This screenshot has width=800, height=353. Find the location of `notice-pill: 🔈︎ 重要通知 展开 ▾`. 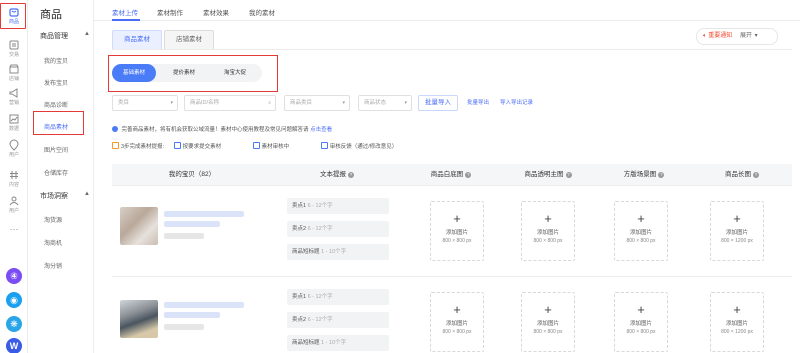

notice-pill: 🔈︎ 重要通知 展开 ▾ is located at coordinates (737, 36).